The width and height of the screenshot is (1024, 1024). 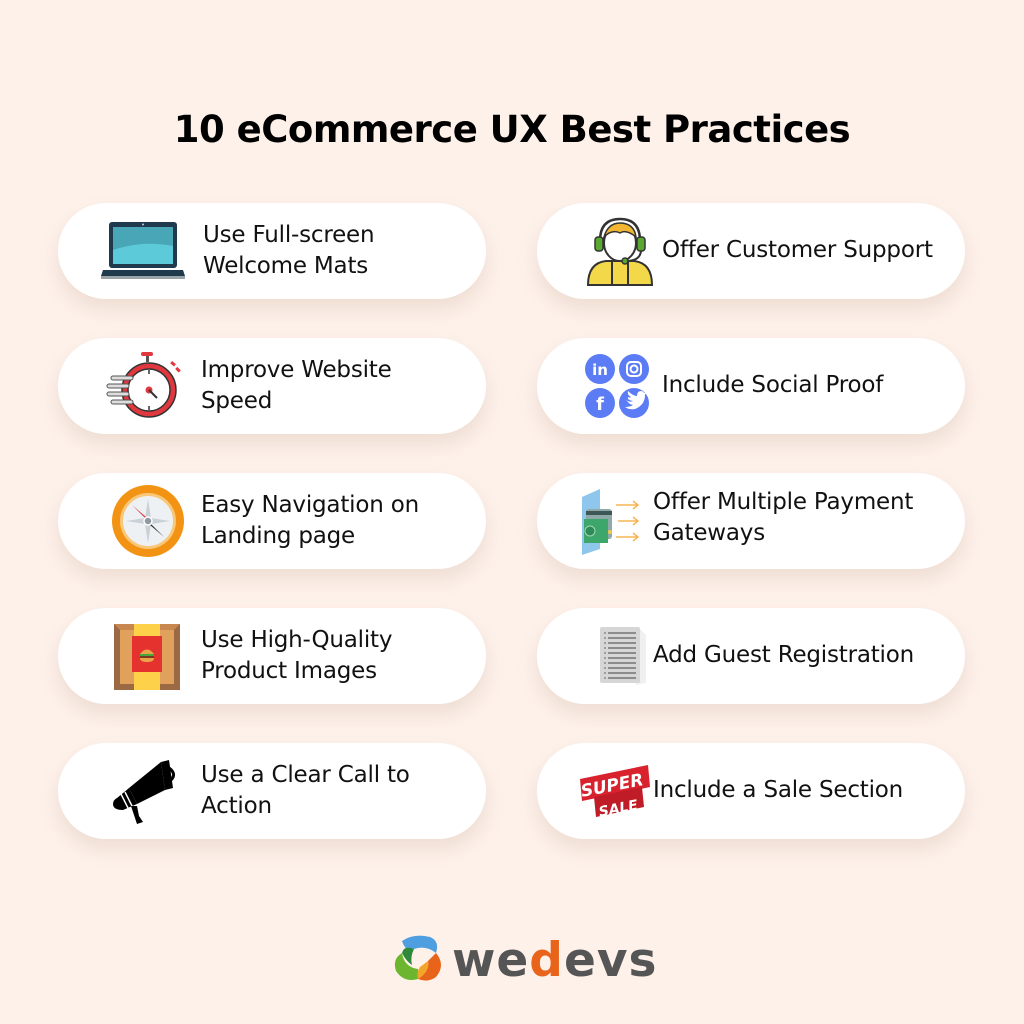 I want to click on linkedin-icon: in, so click(x=600, y=370).